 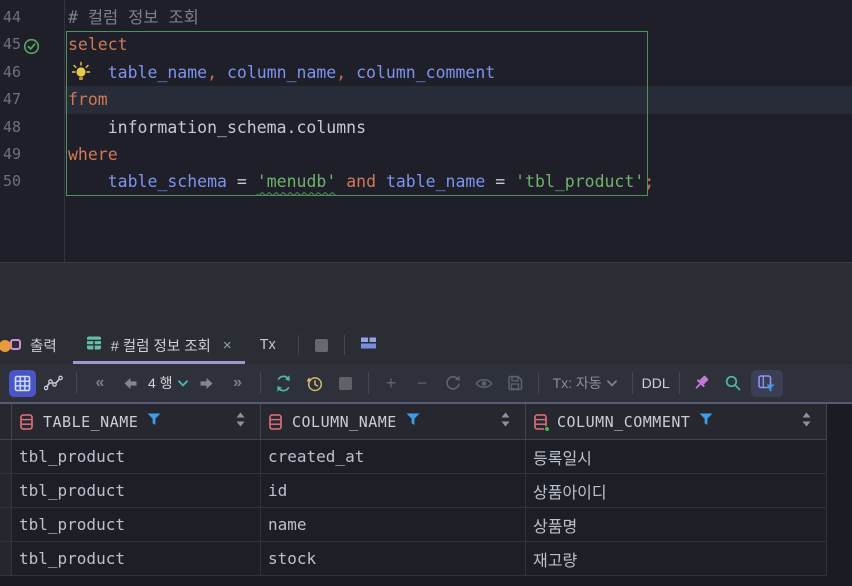 What do you see at coordinates (580, 182) in the screenshot?
I see `sql-string-tbl-product: 'tbl_product'` at bounding box center [580, 182].